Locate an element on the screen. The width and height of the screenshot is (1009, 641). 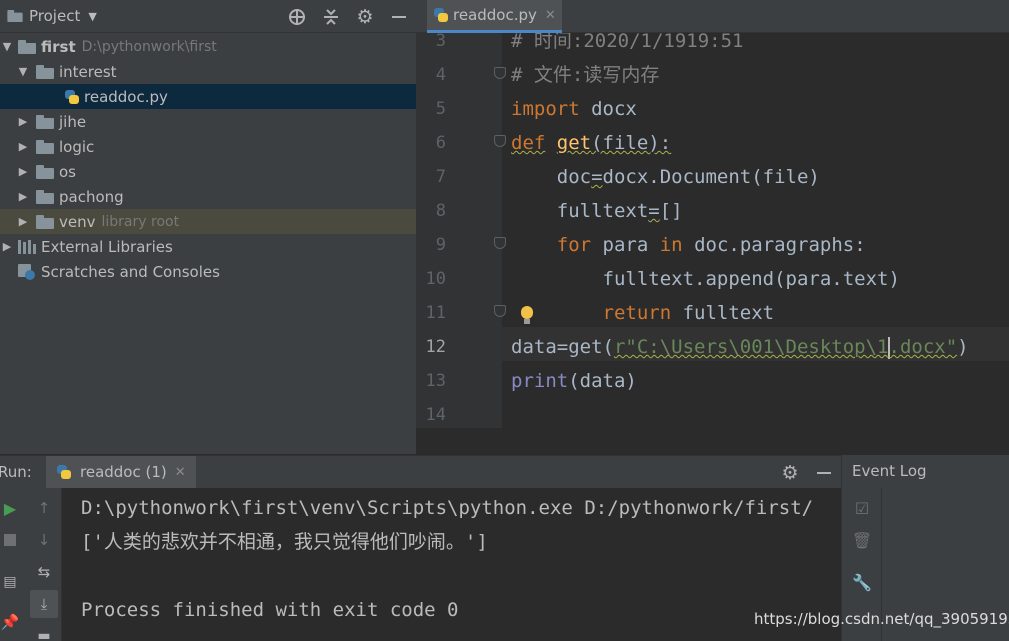
mark-read-button: ☑ is located at coordinates (862, 508).